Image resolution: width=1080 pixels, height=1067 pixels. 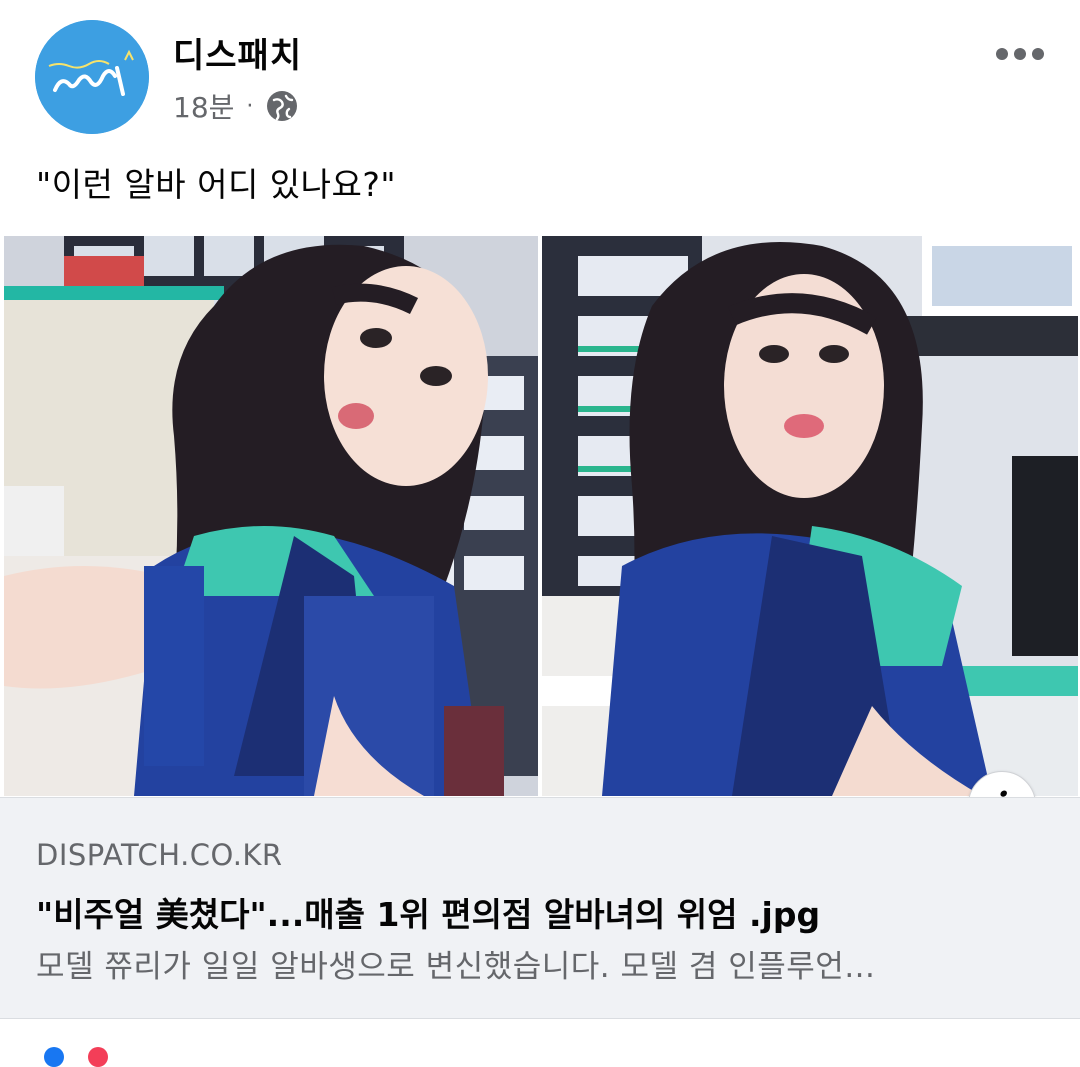 I want to click on reactions-bar, so click(x=84, y=1057).